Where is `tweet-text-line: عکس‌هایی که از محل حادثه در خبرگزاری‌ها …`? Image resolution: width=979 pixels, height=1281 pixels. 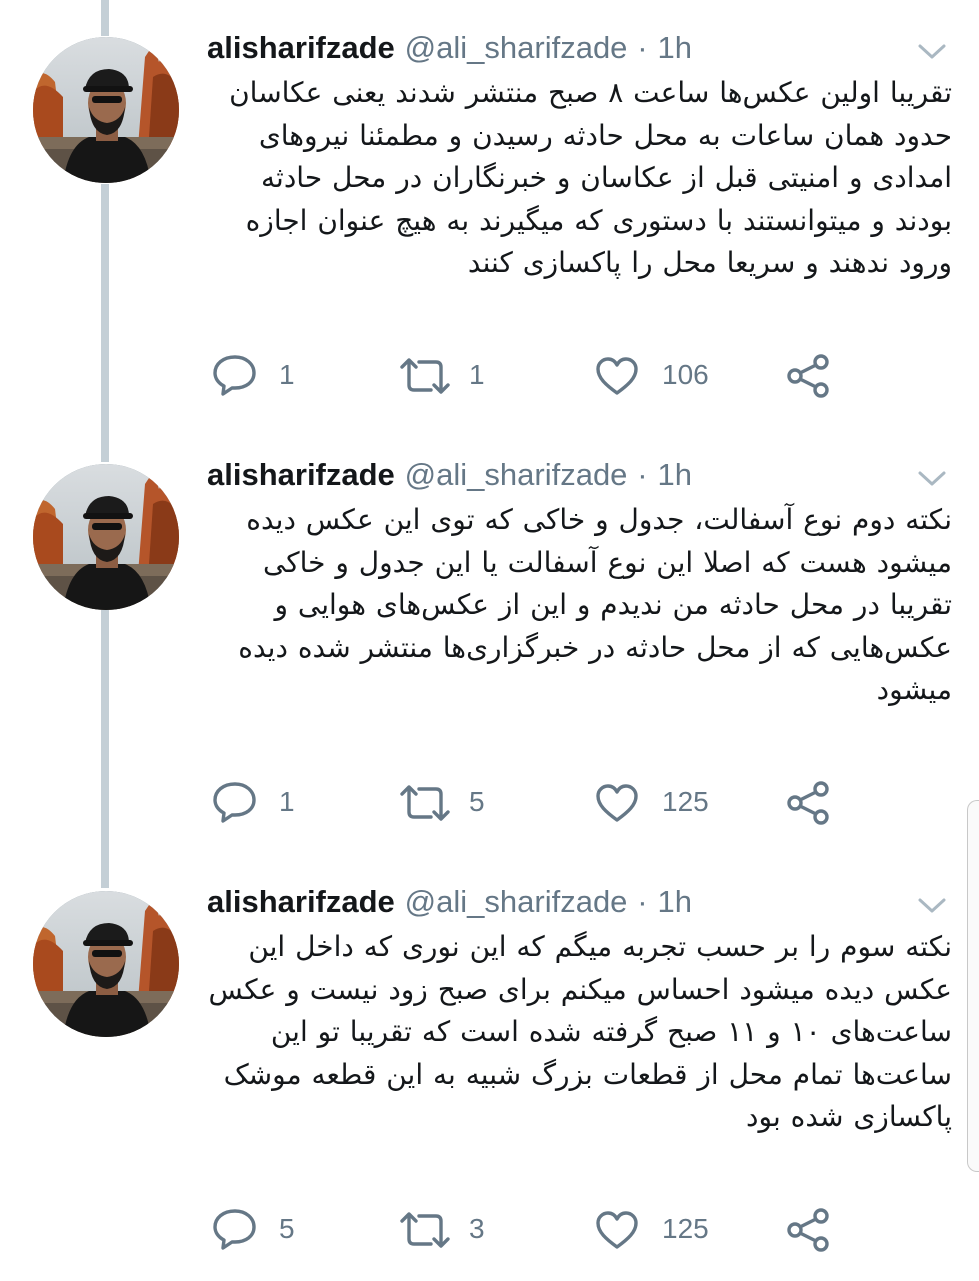
tweet-text-line: عکس‌هایی که از محل حادثه در خبرگزاری‌ها … is located at coordinates (595, 647).